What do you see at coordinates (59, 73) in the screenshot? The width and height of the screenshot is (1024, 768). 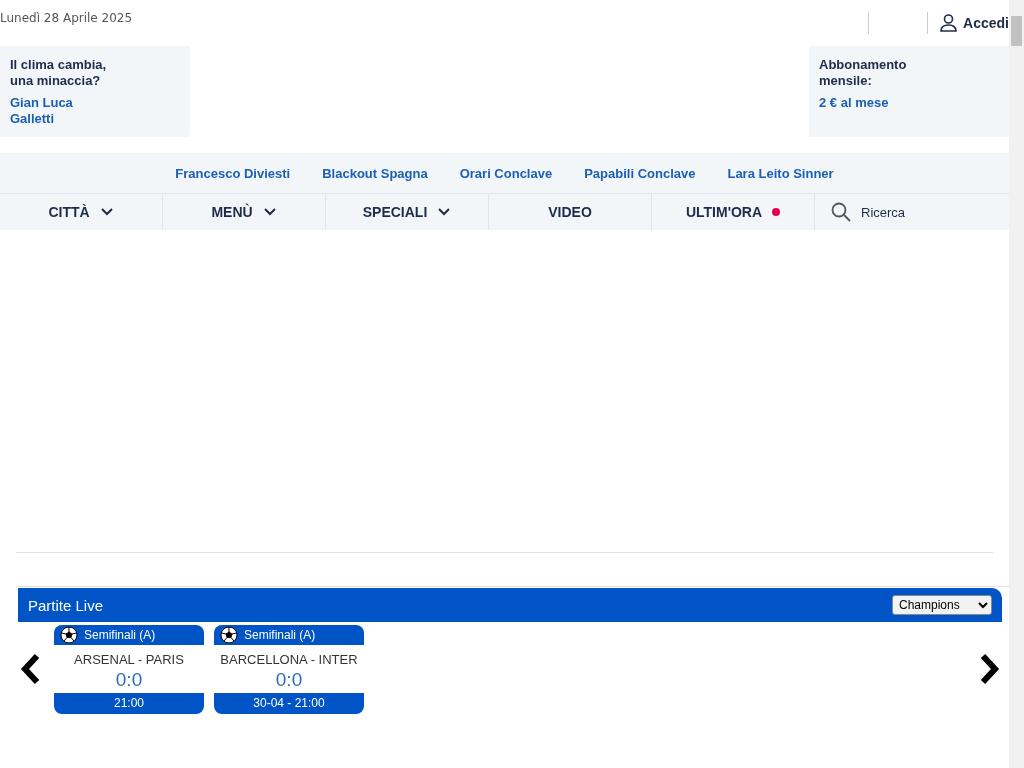 I see `promo-title: Il clima cambia, una minaccia?` at bounding box center [59, 73].